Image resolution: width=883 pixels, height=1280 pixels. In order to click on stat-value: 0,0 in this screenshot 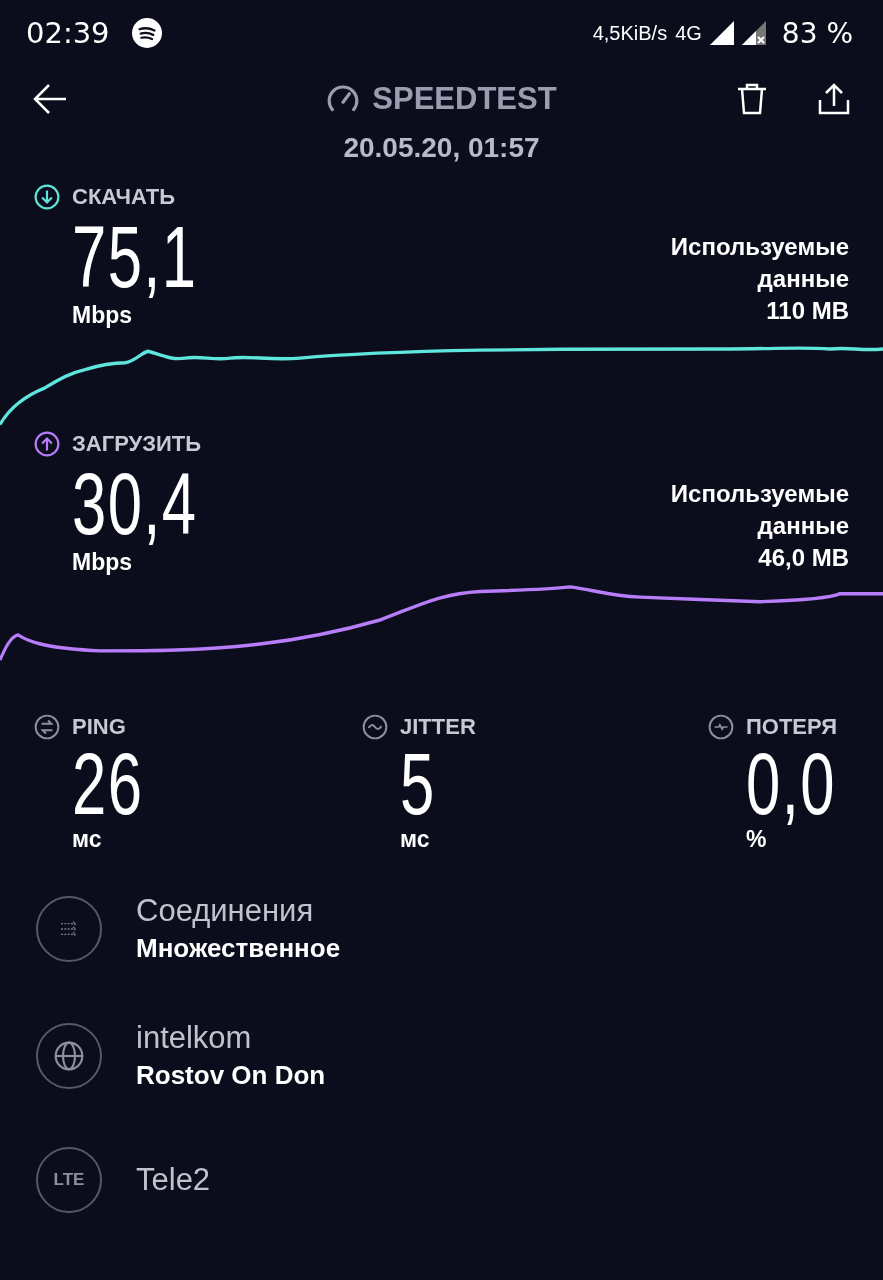, I will do `click(791, 784)`.